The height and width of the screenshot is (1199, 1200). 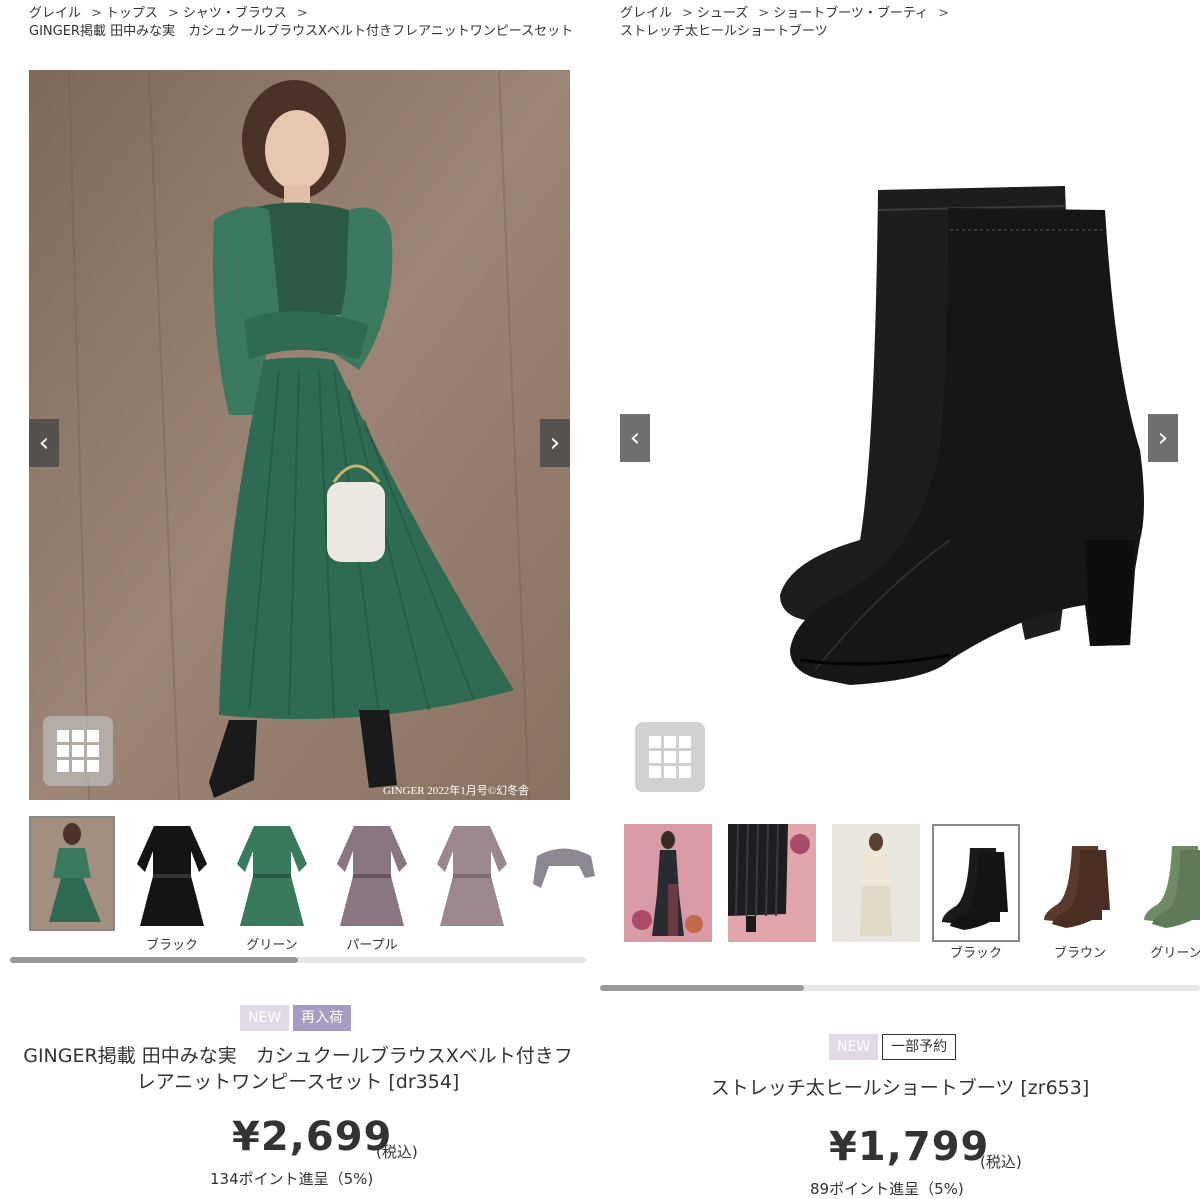 What do you see at coordinates (912, 894) in the screenshot?
I see `thumbnail-strip: ブラック ブラウン グリーン` at bounding box center [912, 894].